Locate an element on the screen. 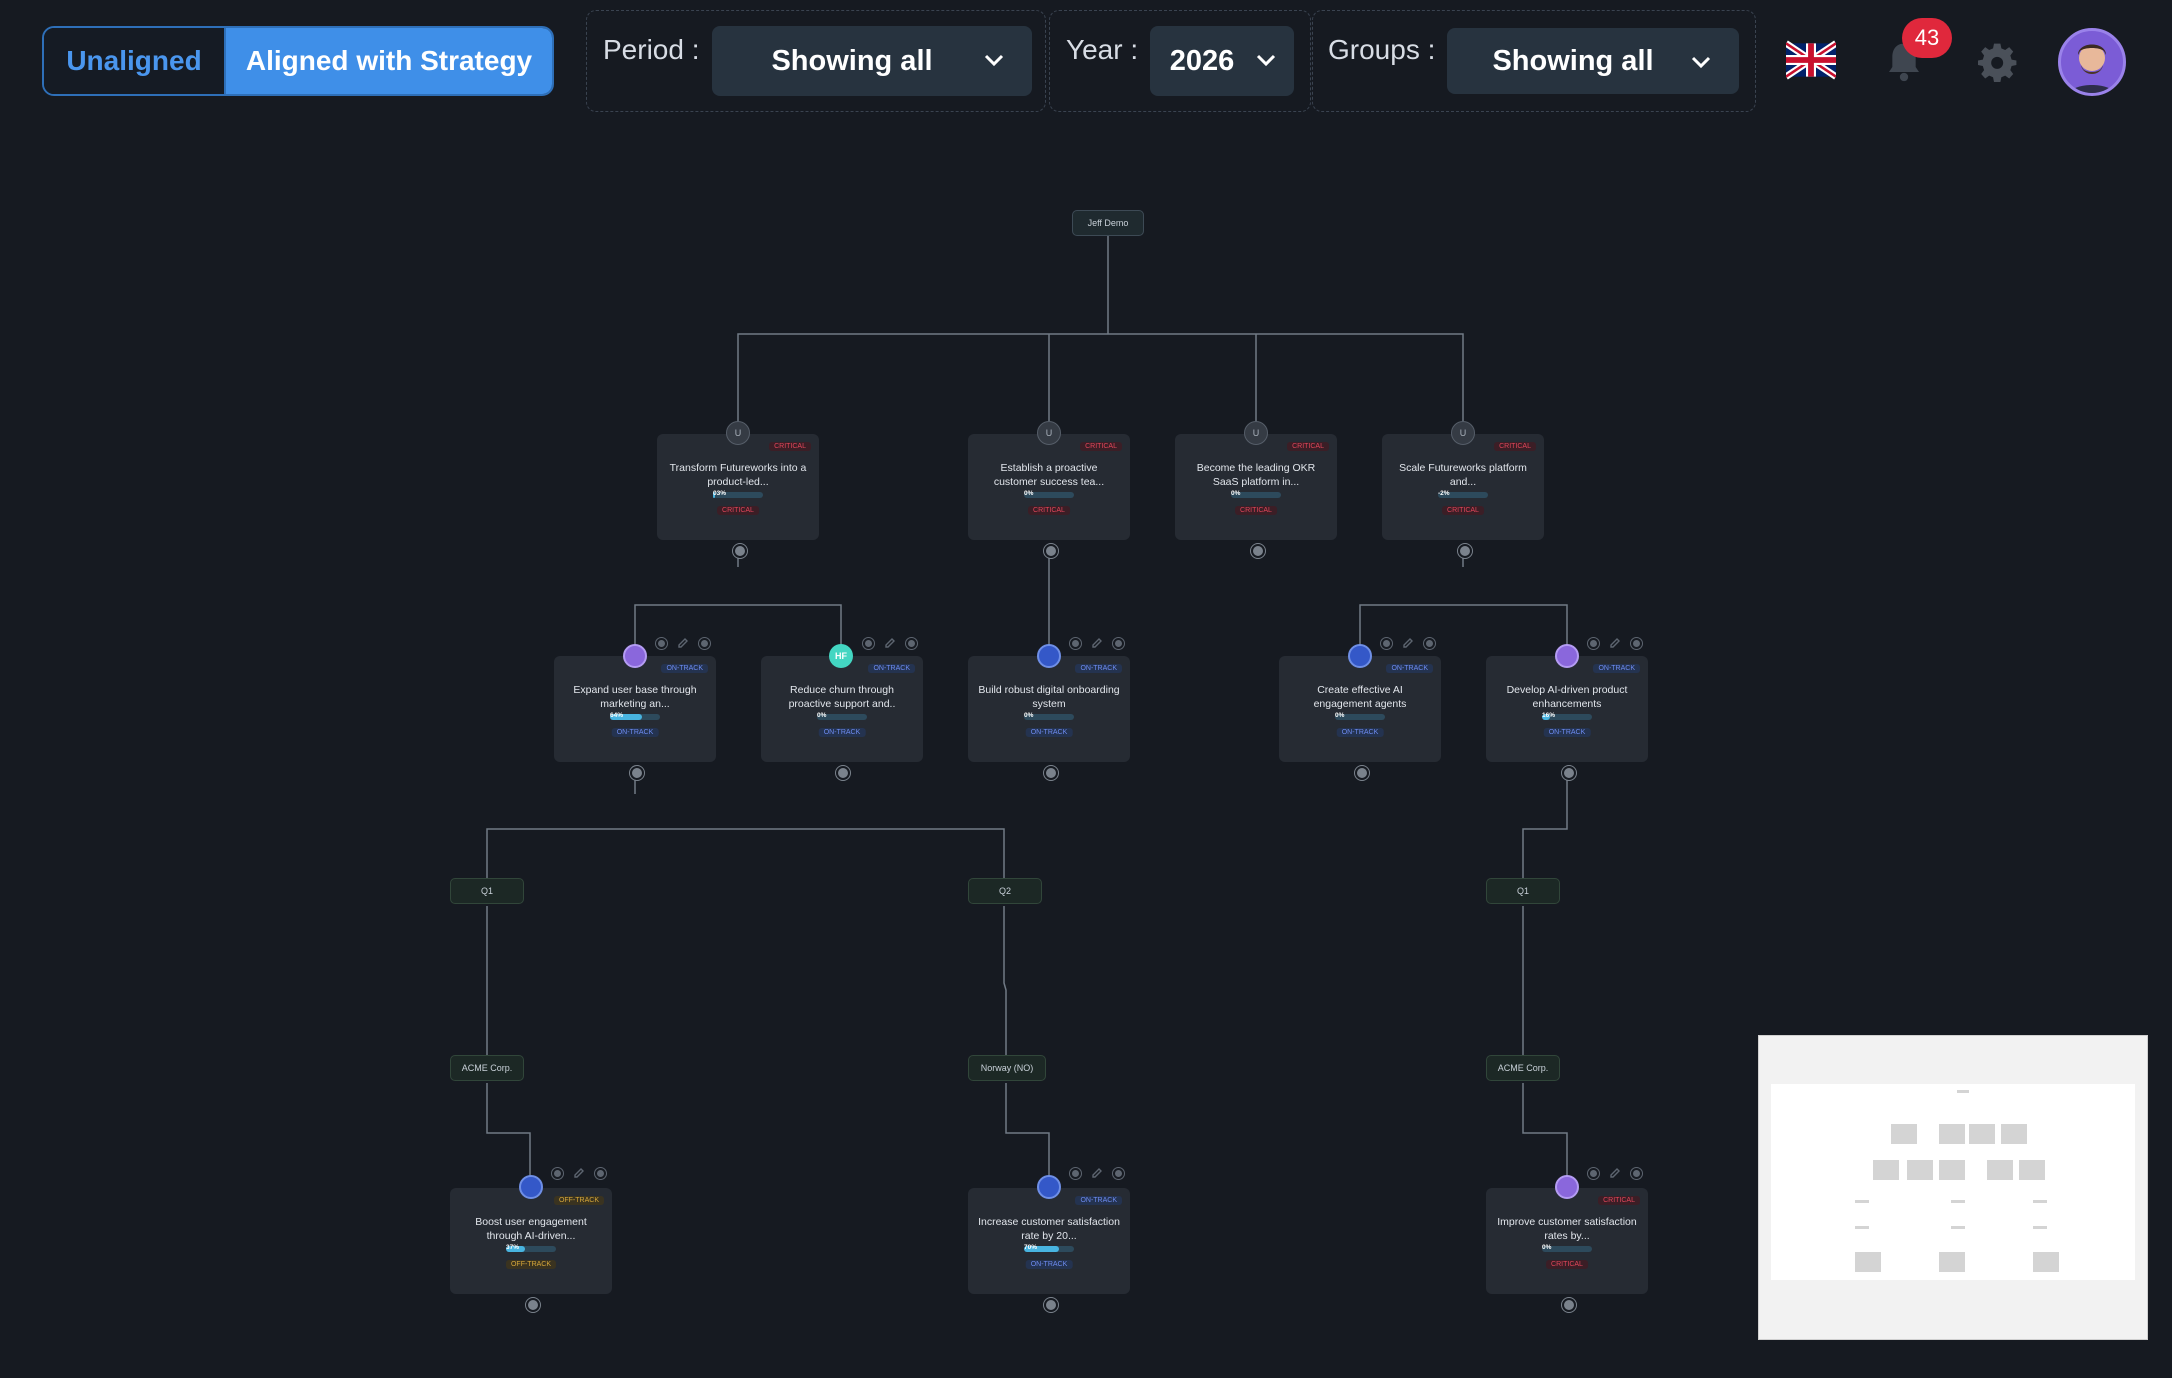 Image resolution: width=2172 pixels, height=1378 pixels. group-tag: Norway (NO) is located at coordinates (1007, 1068).